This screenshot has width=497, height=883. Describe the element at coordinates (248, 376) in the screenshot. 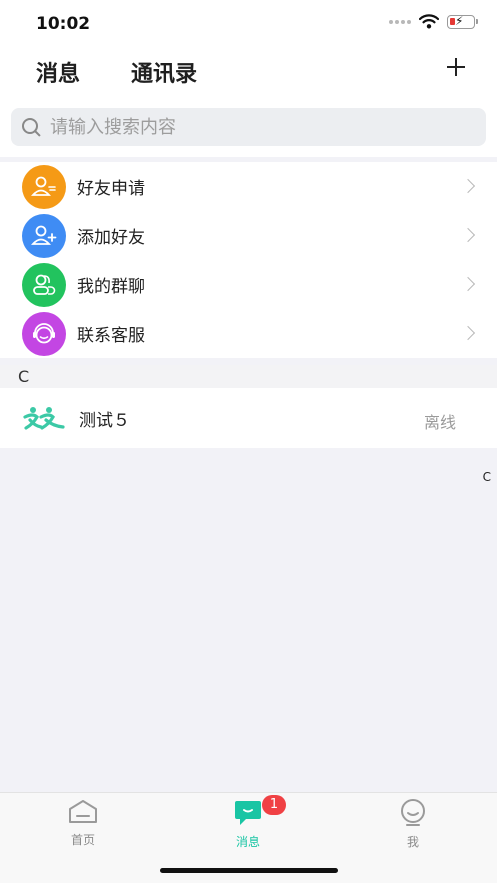

I see `section-header: C` at that location.